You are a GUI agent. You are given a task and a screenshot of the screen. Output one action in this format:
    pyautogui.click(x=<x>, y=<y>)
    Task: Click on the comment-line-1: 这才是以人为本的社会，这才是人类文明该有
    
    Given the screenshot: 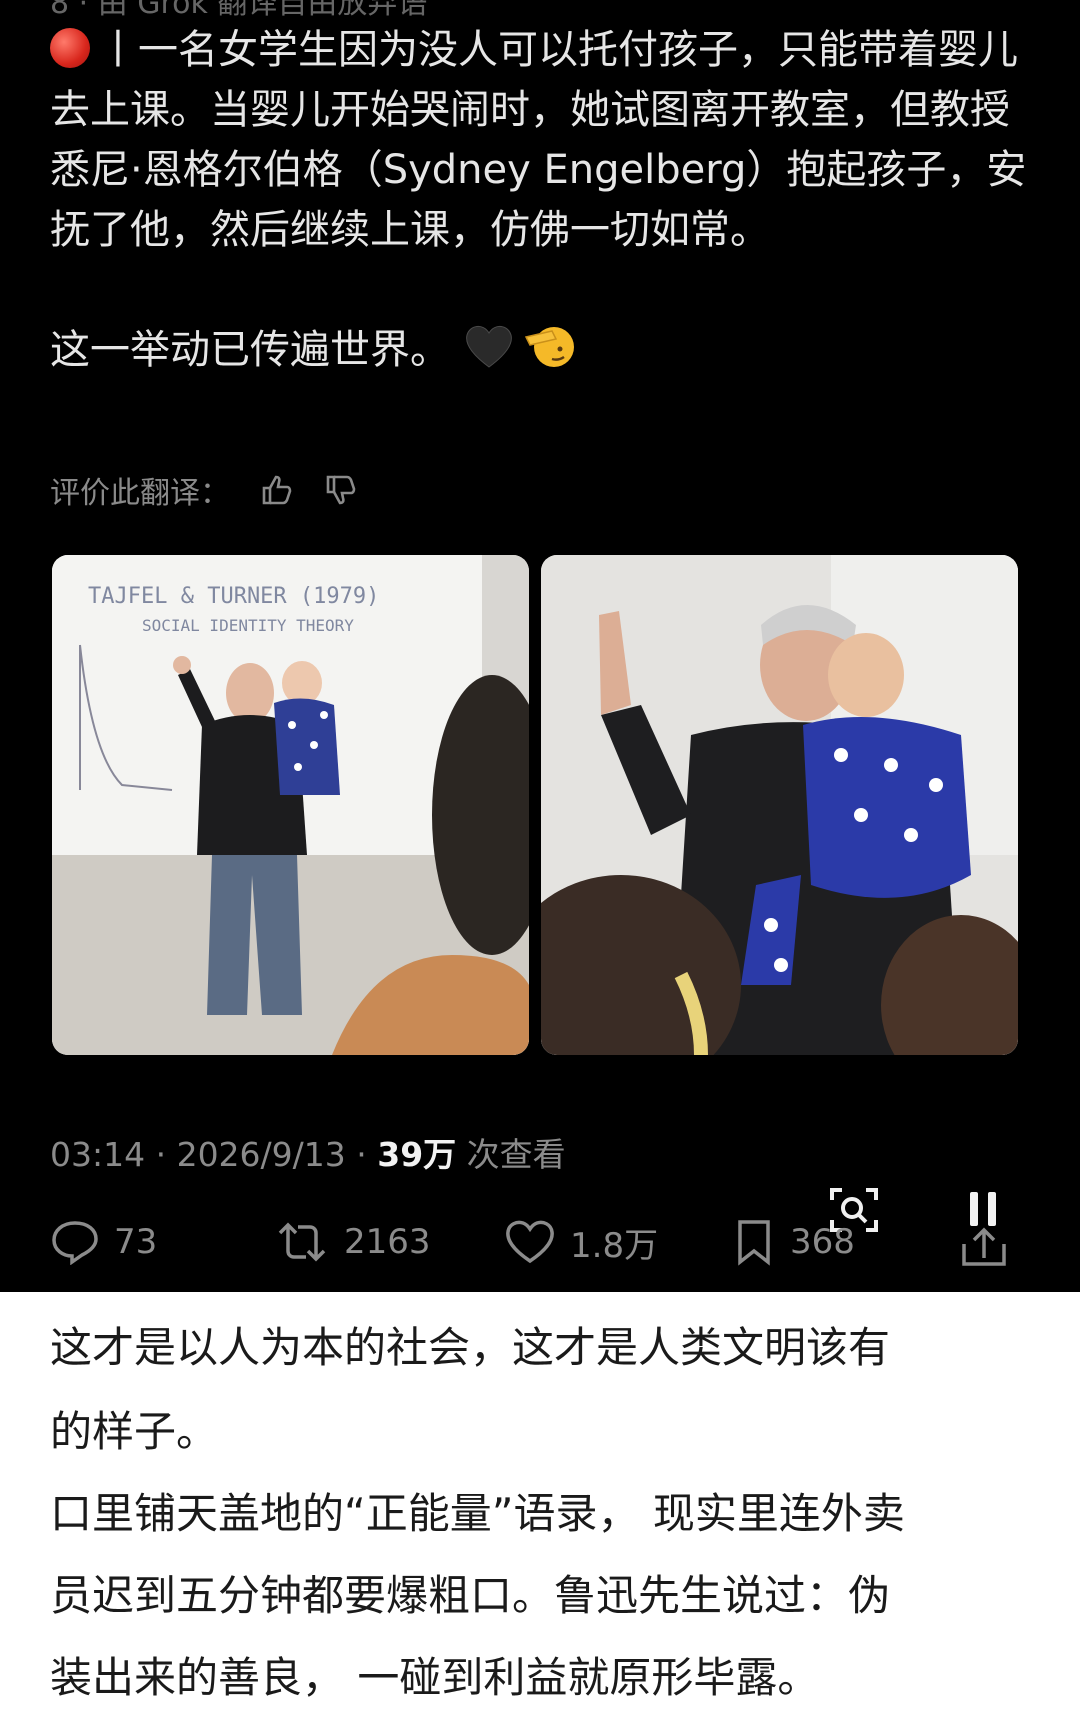 What is the action you would take?
    pyautogui.click(x=470, y=1347)
    